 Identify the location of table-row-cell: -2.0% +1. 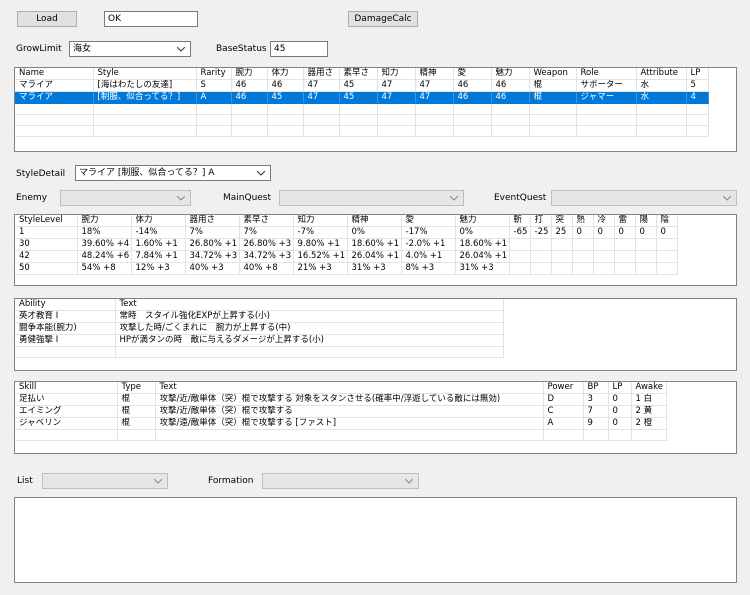
(428, 244).